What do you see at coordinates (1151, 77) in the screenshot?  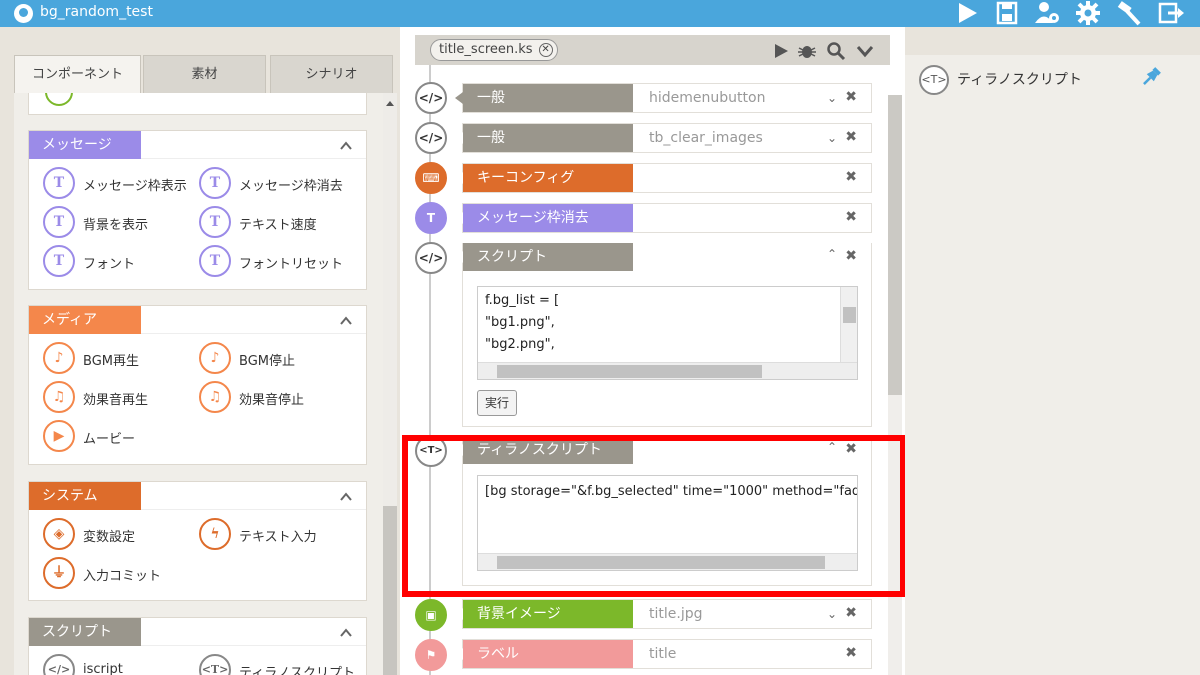 I see `pin-icon` at bounding box center [1151, 77].